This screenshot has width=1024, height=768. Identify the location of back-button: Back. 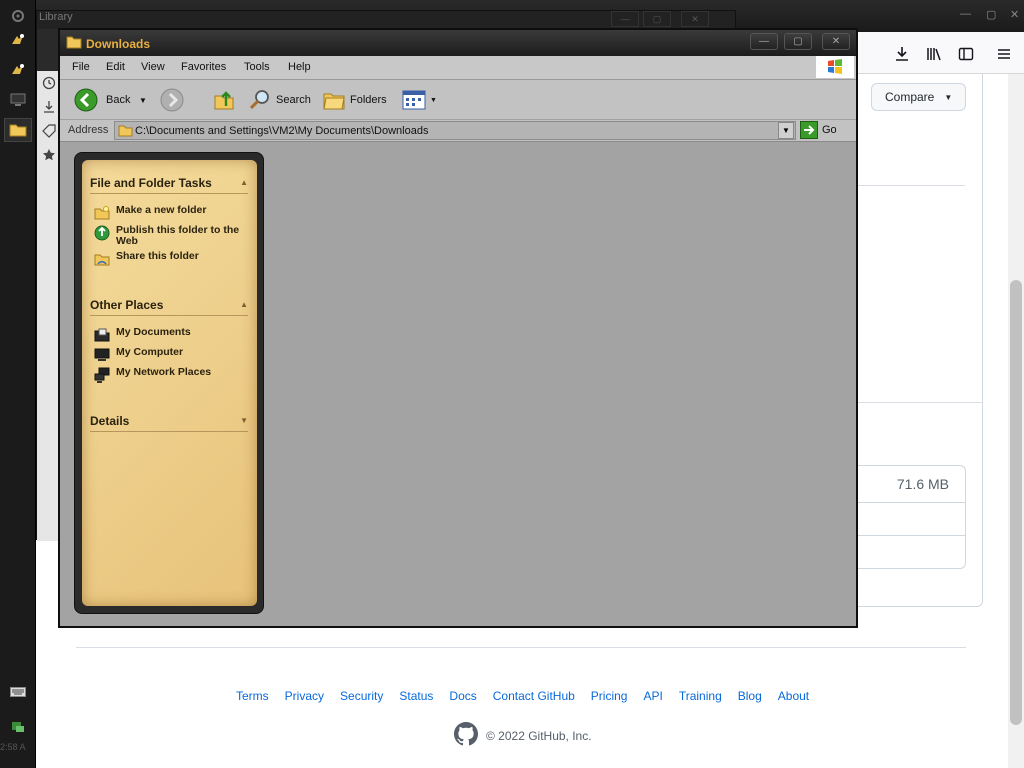
(102, 100).